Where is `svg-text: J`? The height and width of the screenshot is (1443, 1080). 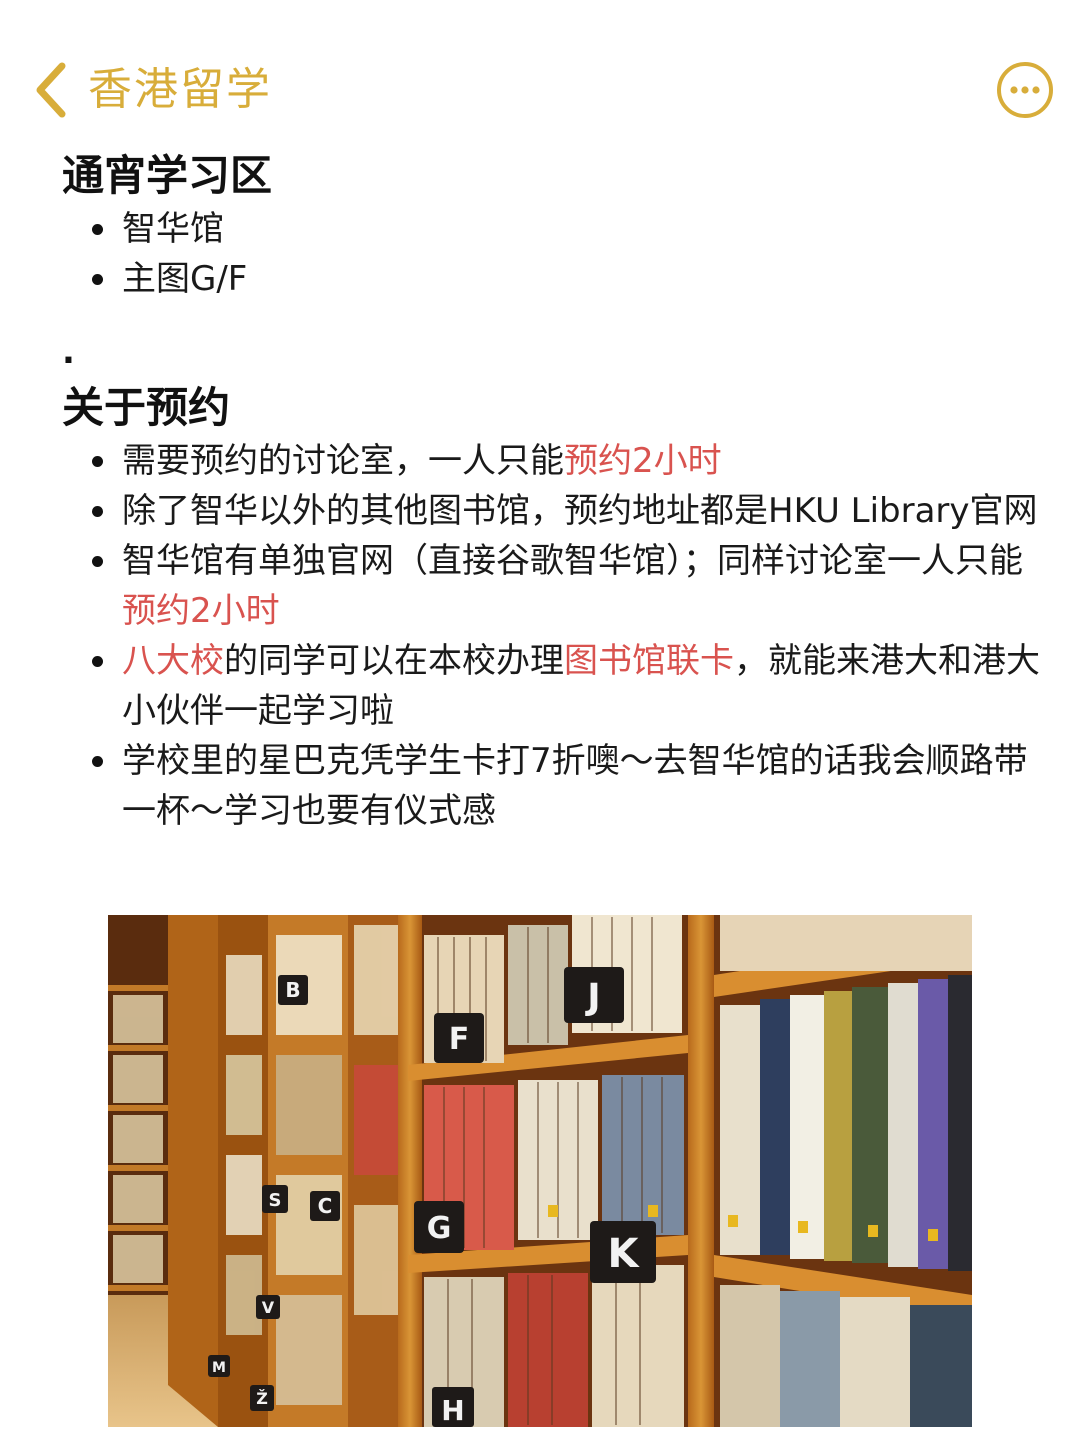
svg-text: J is located at coordinates (592, 997).